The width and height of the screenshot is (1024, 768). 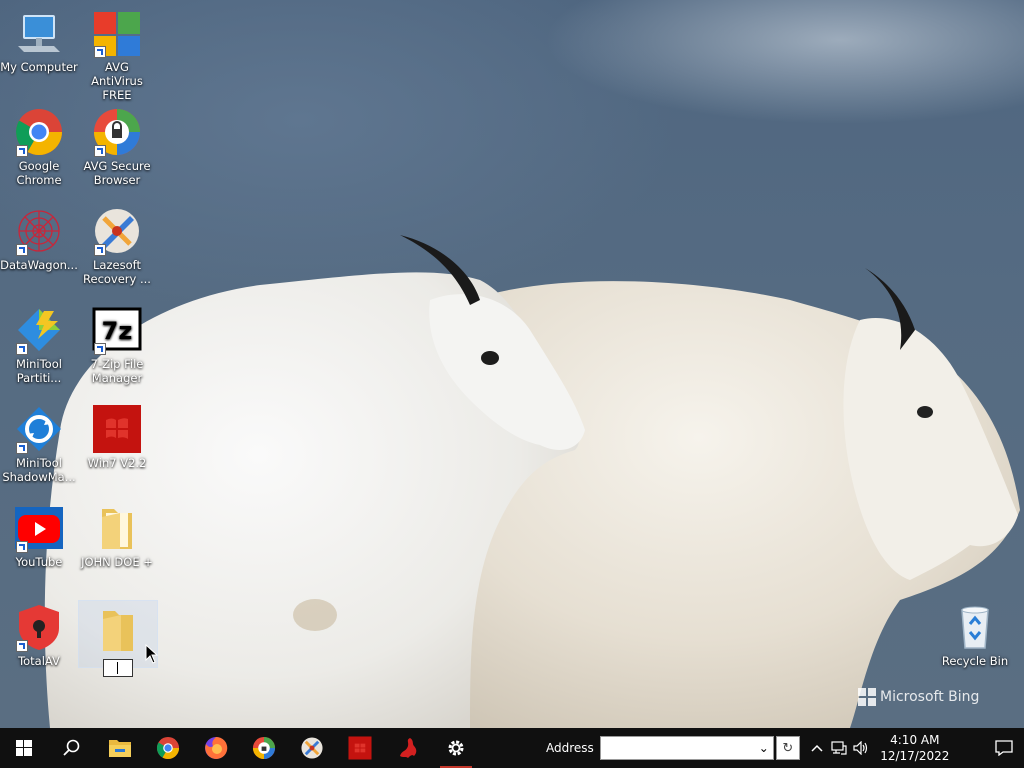 I want to click on chevron-up-icon, so click(x=817, y=748).